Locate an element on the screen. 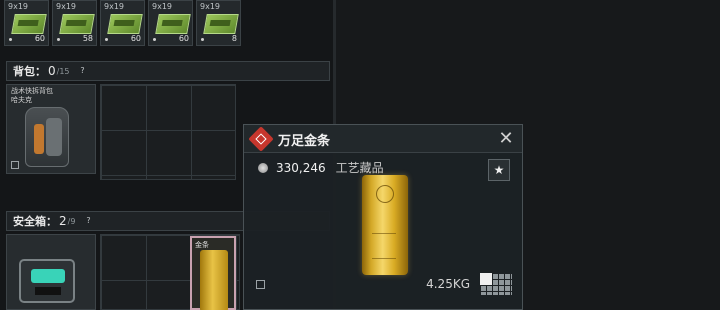 The width and height of the screenshot is (720, 310). ammo-row: 9x19 60 9x19 58 9x19 60 9x19 60 9x19 8 is located at coordinates (122, 23).